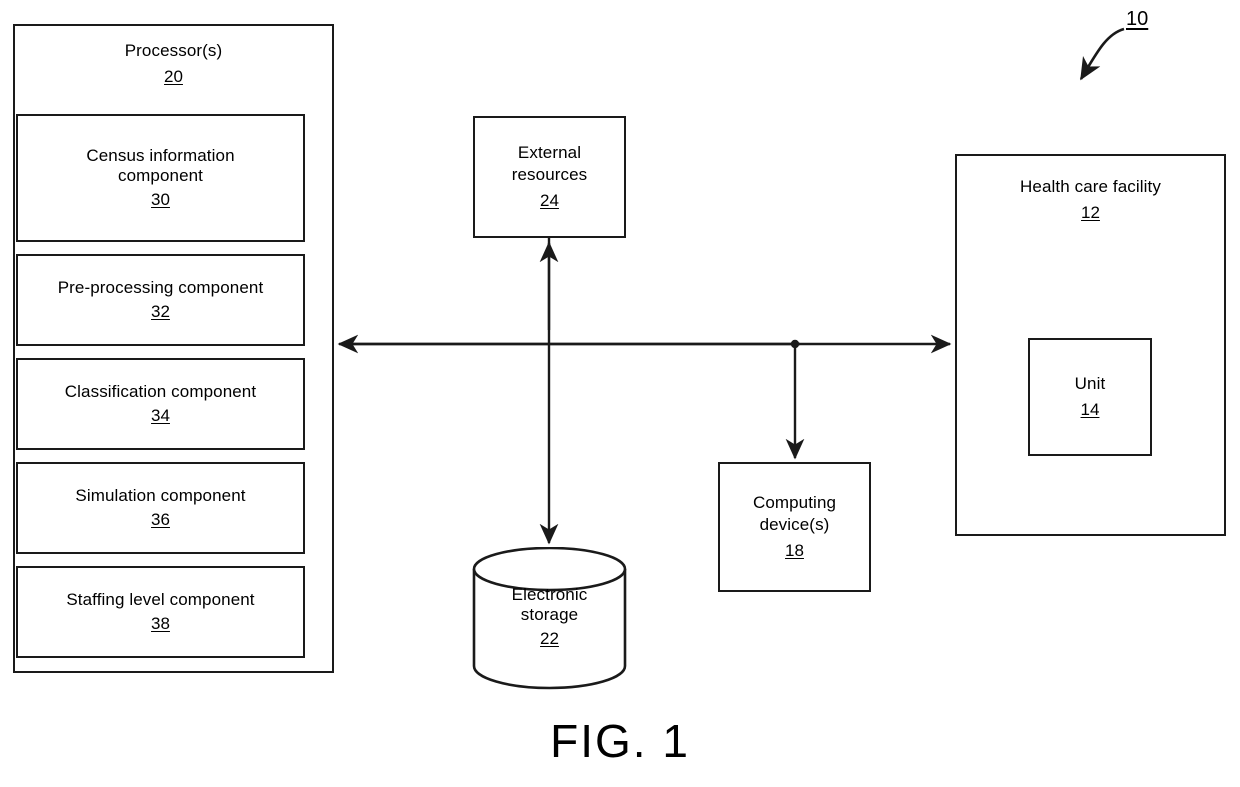  What do you see at coordinates (160, 404) in the screenshot?
I see `classification-component-box: Classification component 34` at bounding box center [160, 404].